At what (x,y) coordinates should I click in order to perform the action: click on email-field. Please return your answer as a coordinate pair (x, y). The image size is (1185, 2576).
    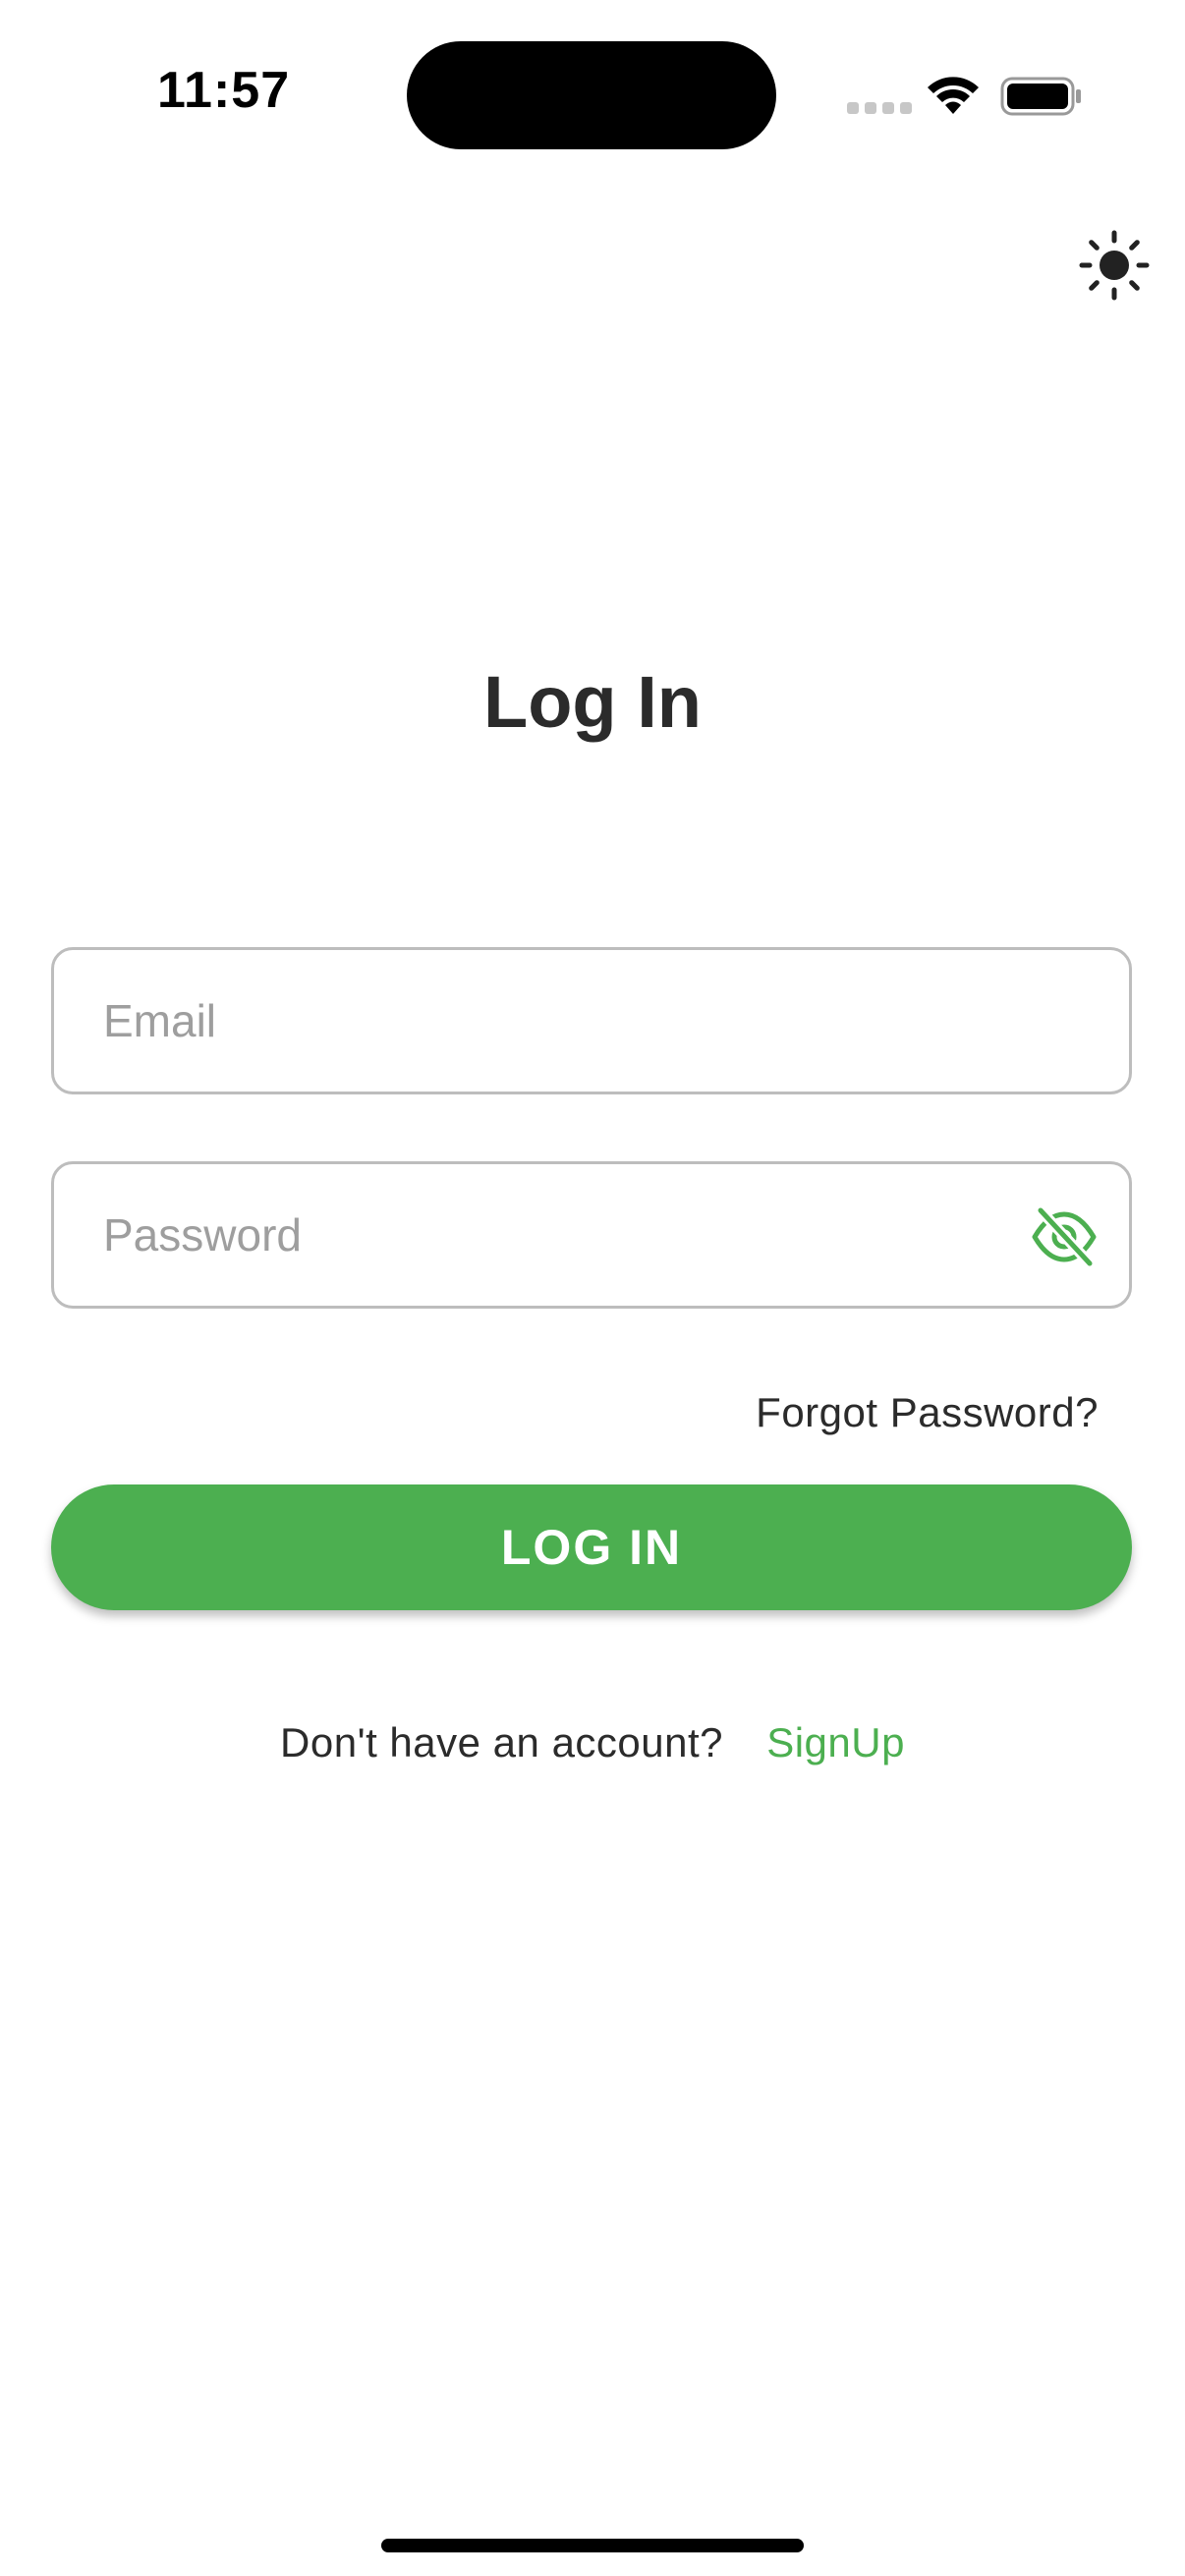
    Looking at the image, I should click on (592, 1020).